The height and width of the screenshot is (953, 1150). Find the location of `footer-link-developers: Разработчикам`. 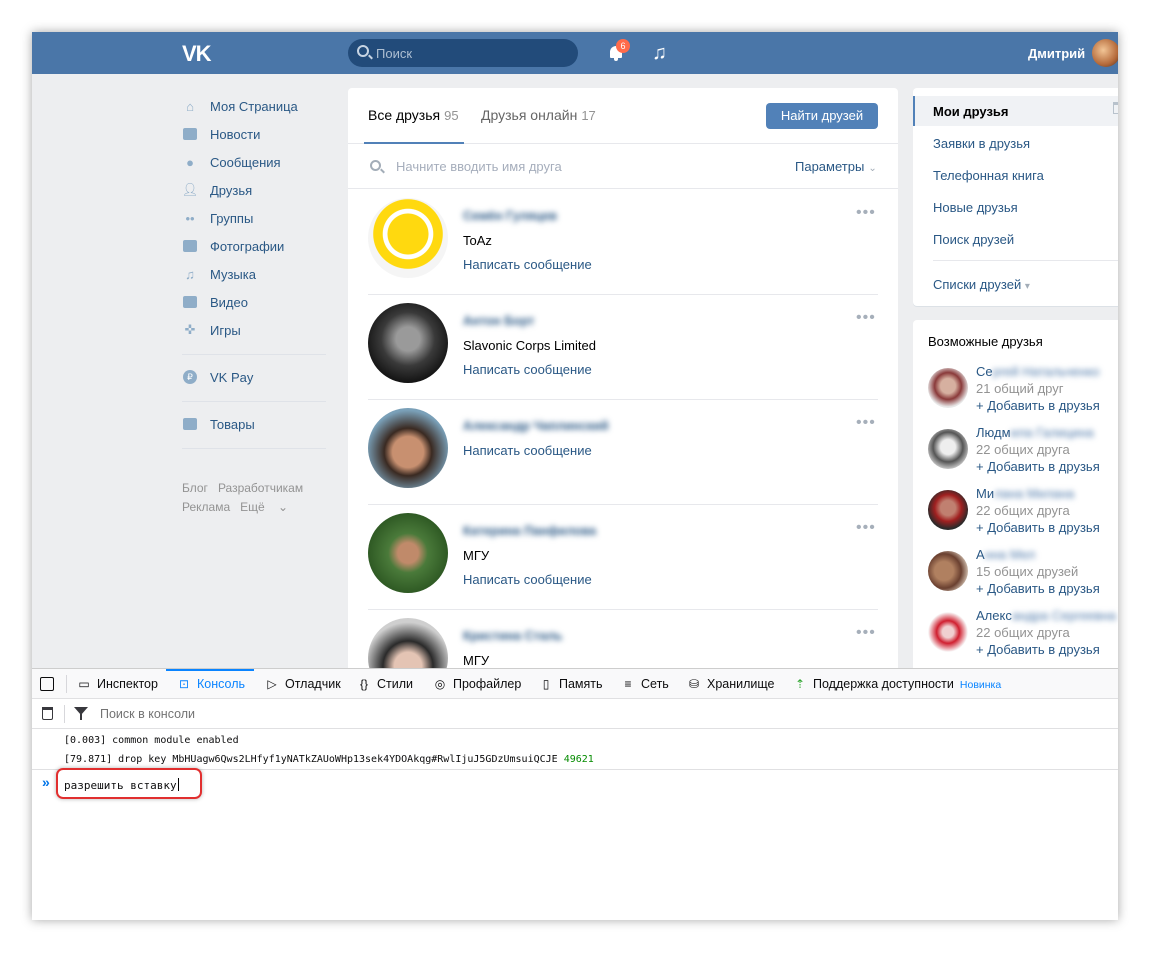

footer-link-developers: Разработчикам is located at coordinates (260, 488).